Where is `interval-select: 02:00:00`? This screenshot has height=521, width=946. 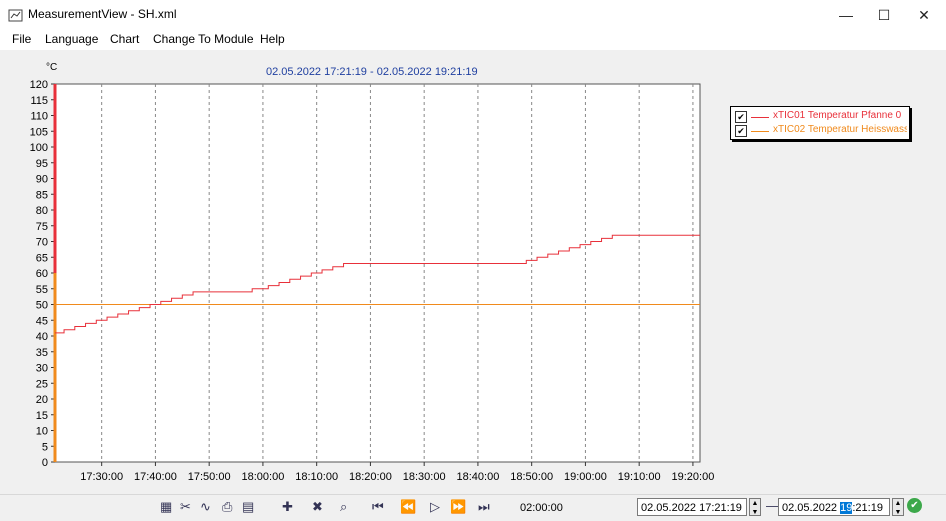
interval-select: 02:00:00 is located at coordinates (572, 507).